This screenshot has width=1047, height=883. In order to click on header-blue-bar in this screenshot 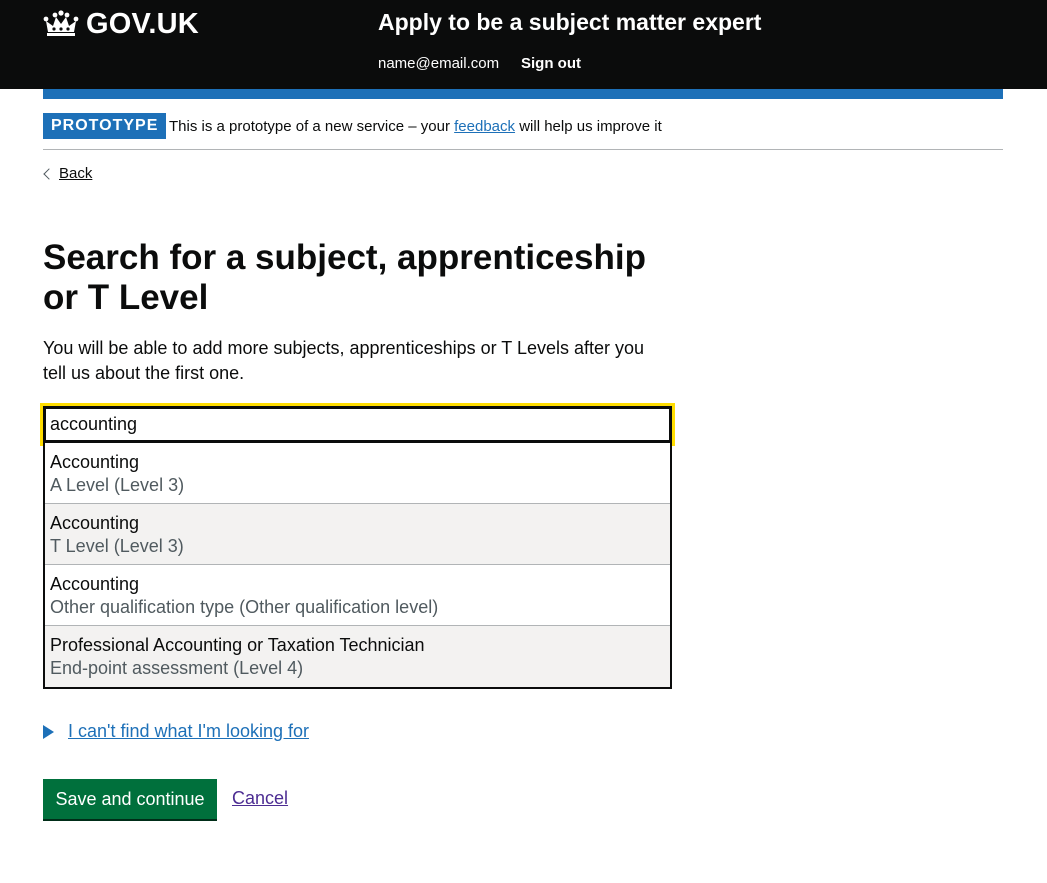, I will do `click(523, 94)`.